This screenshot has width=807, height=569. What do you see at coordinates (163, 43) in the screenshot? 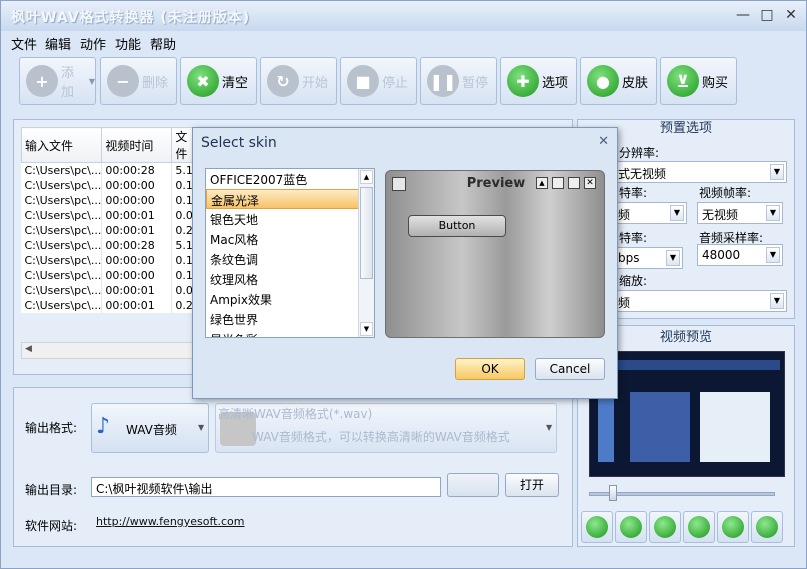
I see `menu-help: 帮助` at bounding box center [163, 43].